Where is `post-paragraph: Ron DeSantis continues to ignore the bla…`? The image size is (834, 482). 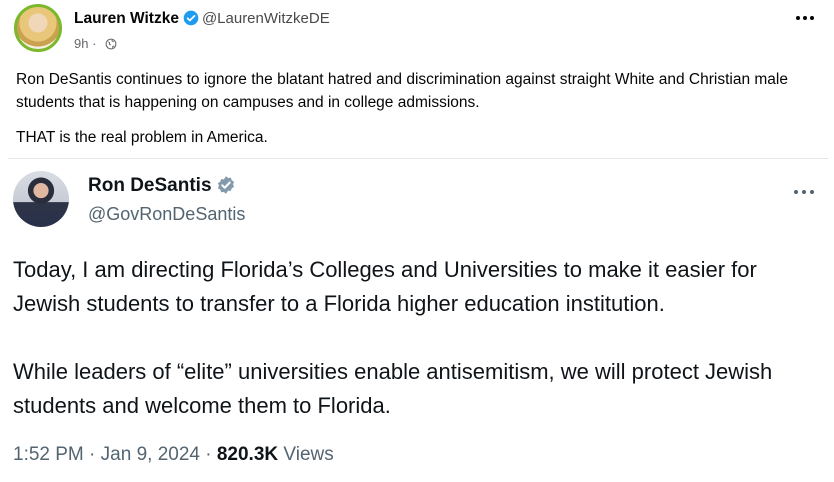
post-paragraph: Ron DeSantis continues to ignore the bla… is located at coordinates (402, 91).